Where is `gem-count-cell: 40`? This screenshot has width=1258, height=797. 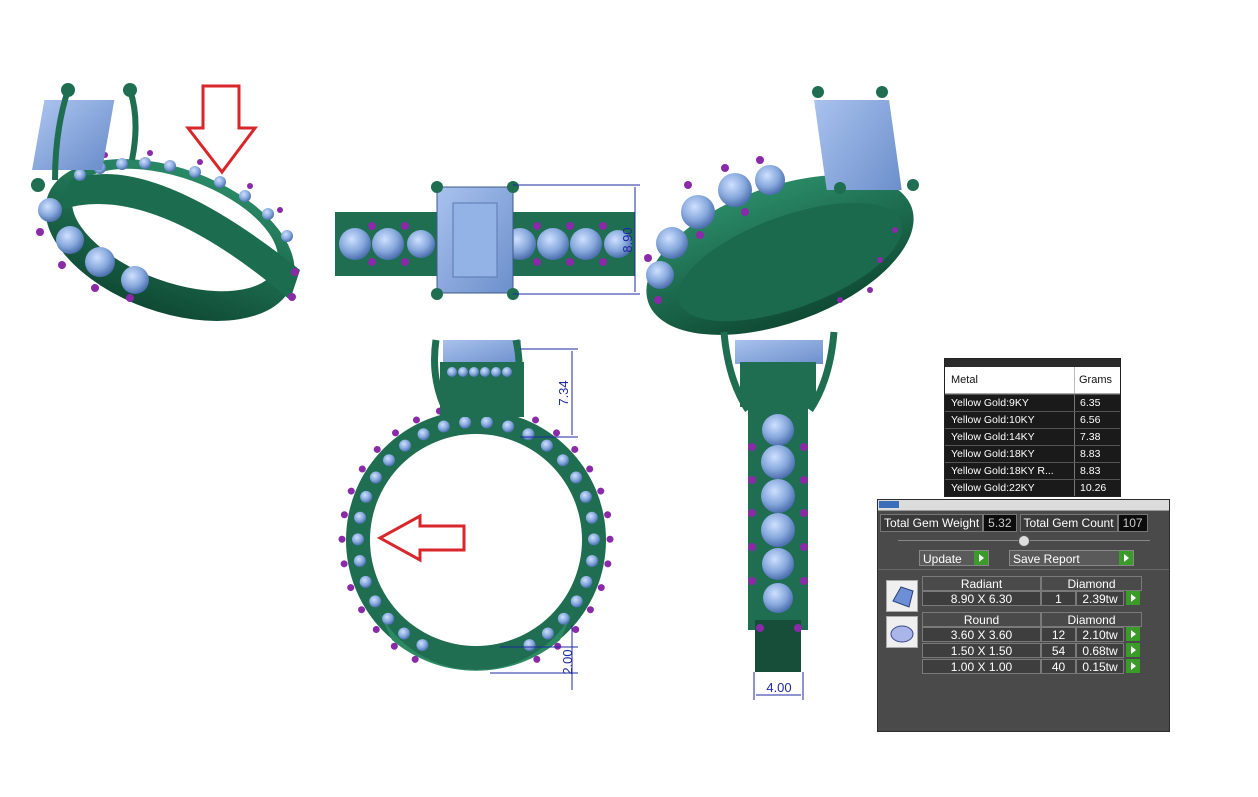
gem-count-cell: 40 is located at coordinates (1058, 666).